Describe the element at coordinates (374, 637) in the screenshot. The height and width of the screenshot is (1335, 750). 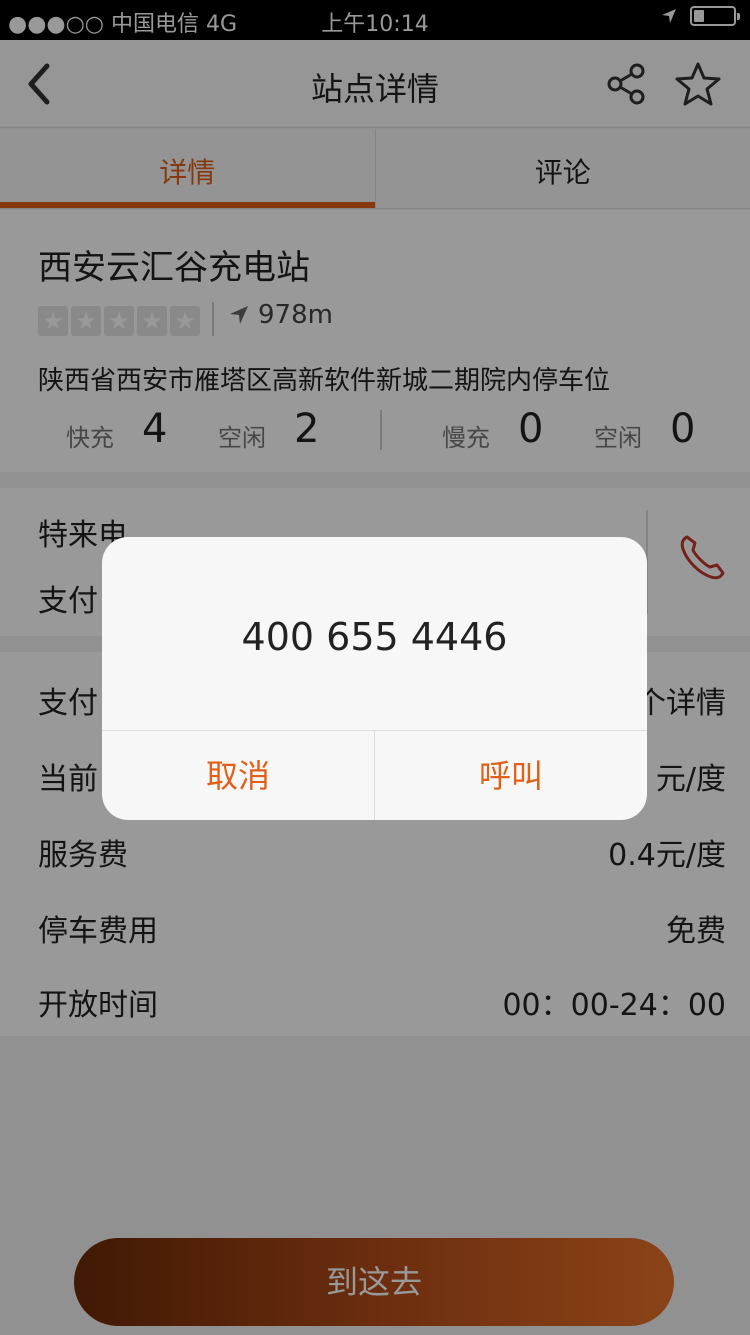
I see `phone-number: 400 655 4446` at that location.